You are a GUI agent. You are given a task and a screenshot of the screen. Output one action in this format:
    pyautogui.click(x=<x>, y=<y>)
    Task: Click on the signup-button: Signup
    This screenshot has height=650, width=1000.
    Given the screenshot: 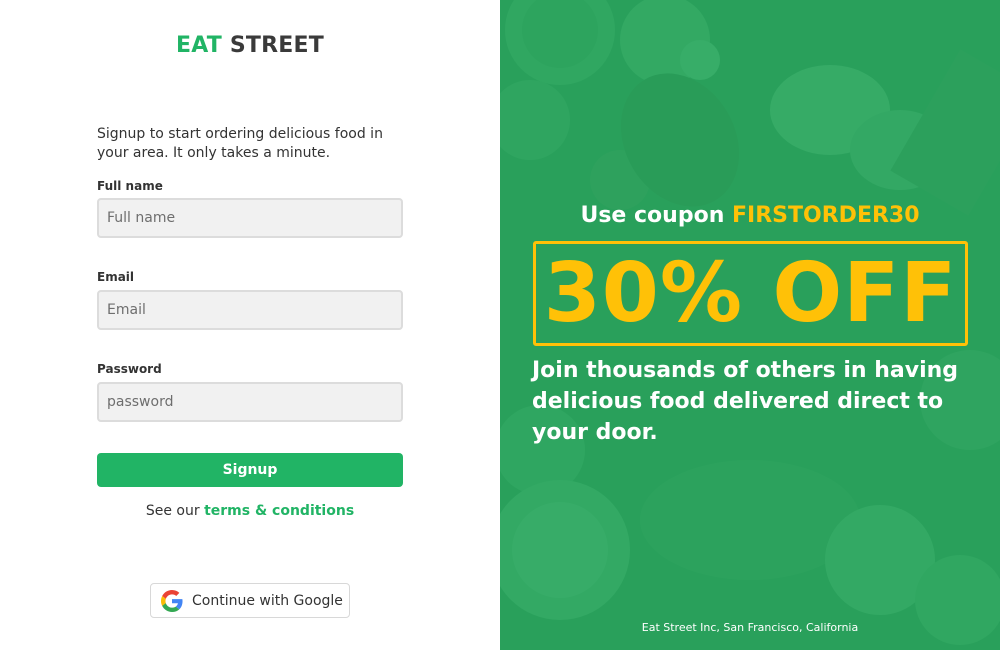 What is the action you would take?
    pyautogui.click(x=250, y=470)
    